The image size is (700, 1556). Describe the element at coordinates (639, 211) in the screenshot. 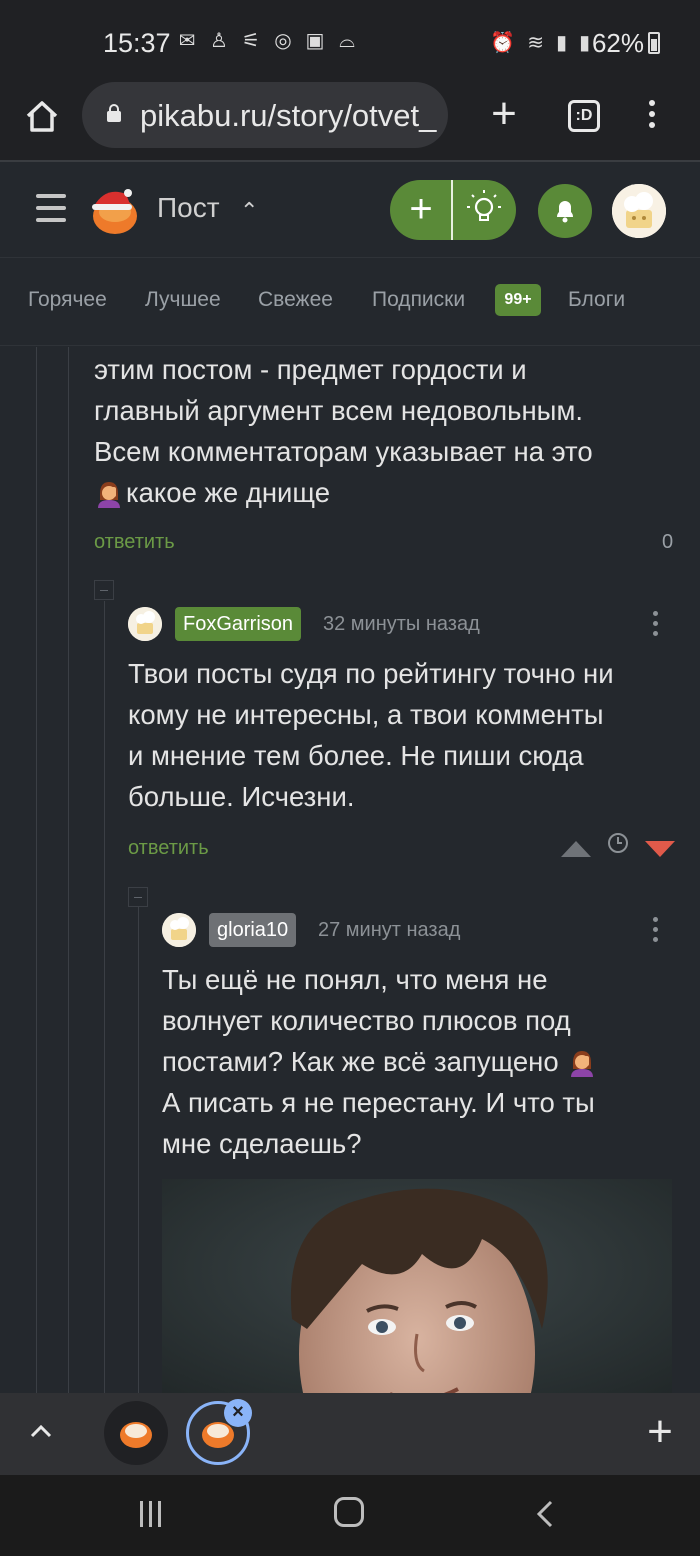

I see `user-avatar` at that location.